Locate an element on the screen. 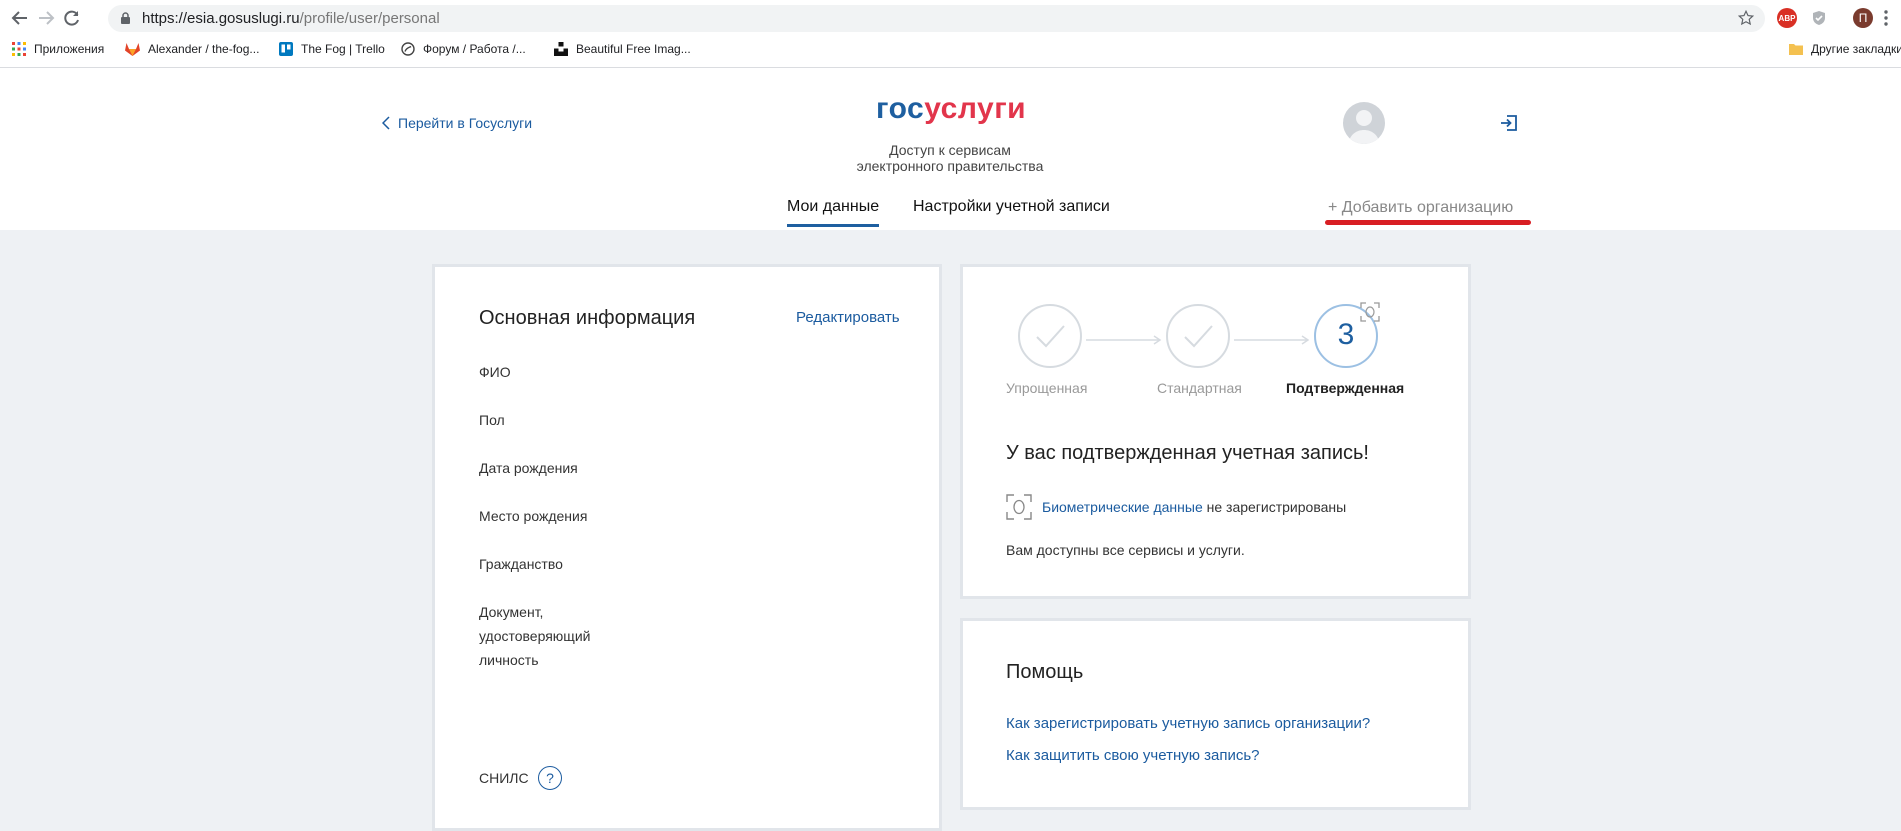 This screenshot has width=1901, height=831. help-title: Помощь is located at coordinates (1045, 672).